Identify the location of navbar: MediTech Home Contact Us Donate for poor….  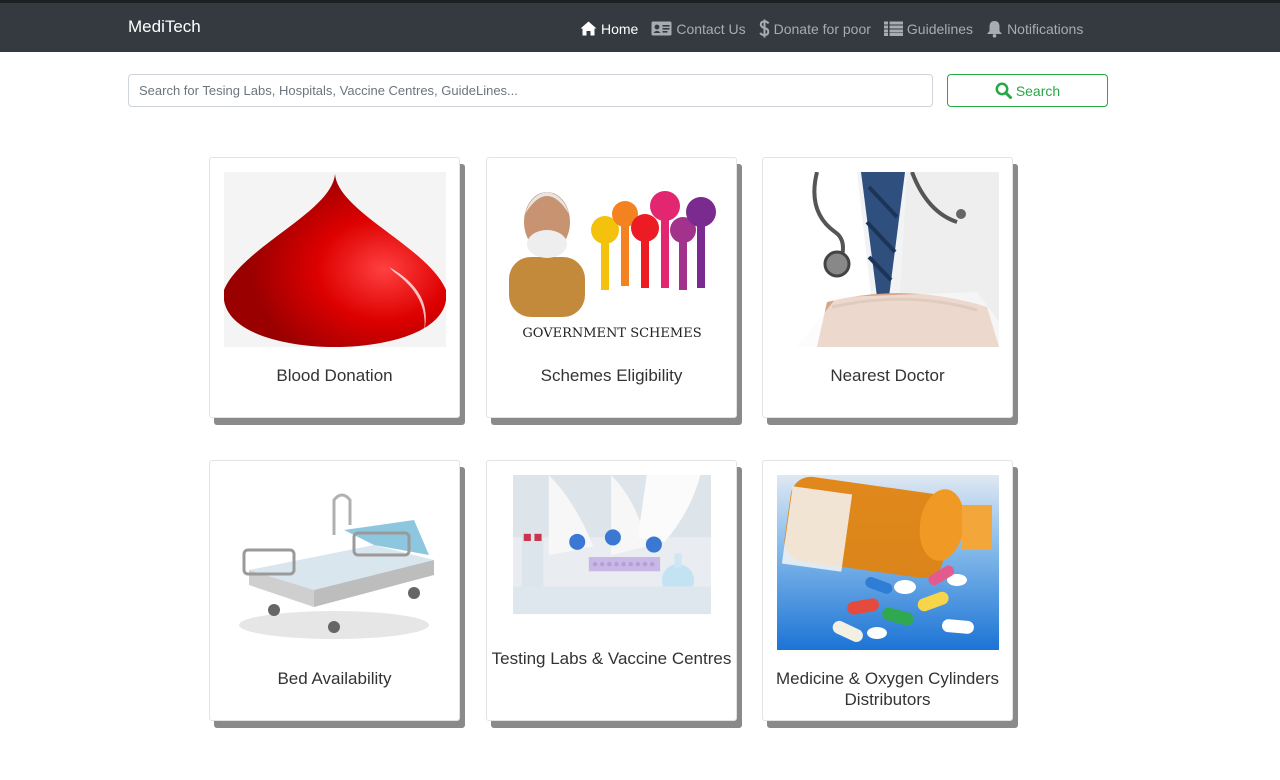
(640, 26).